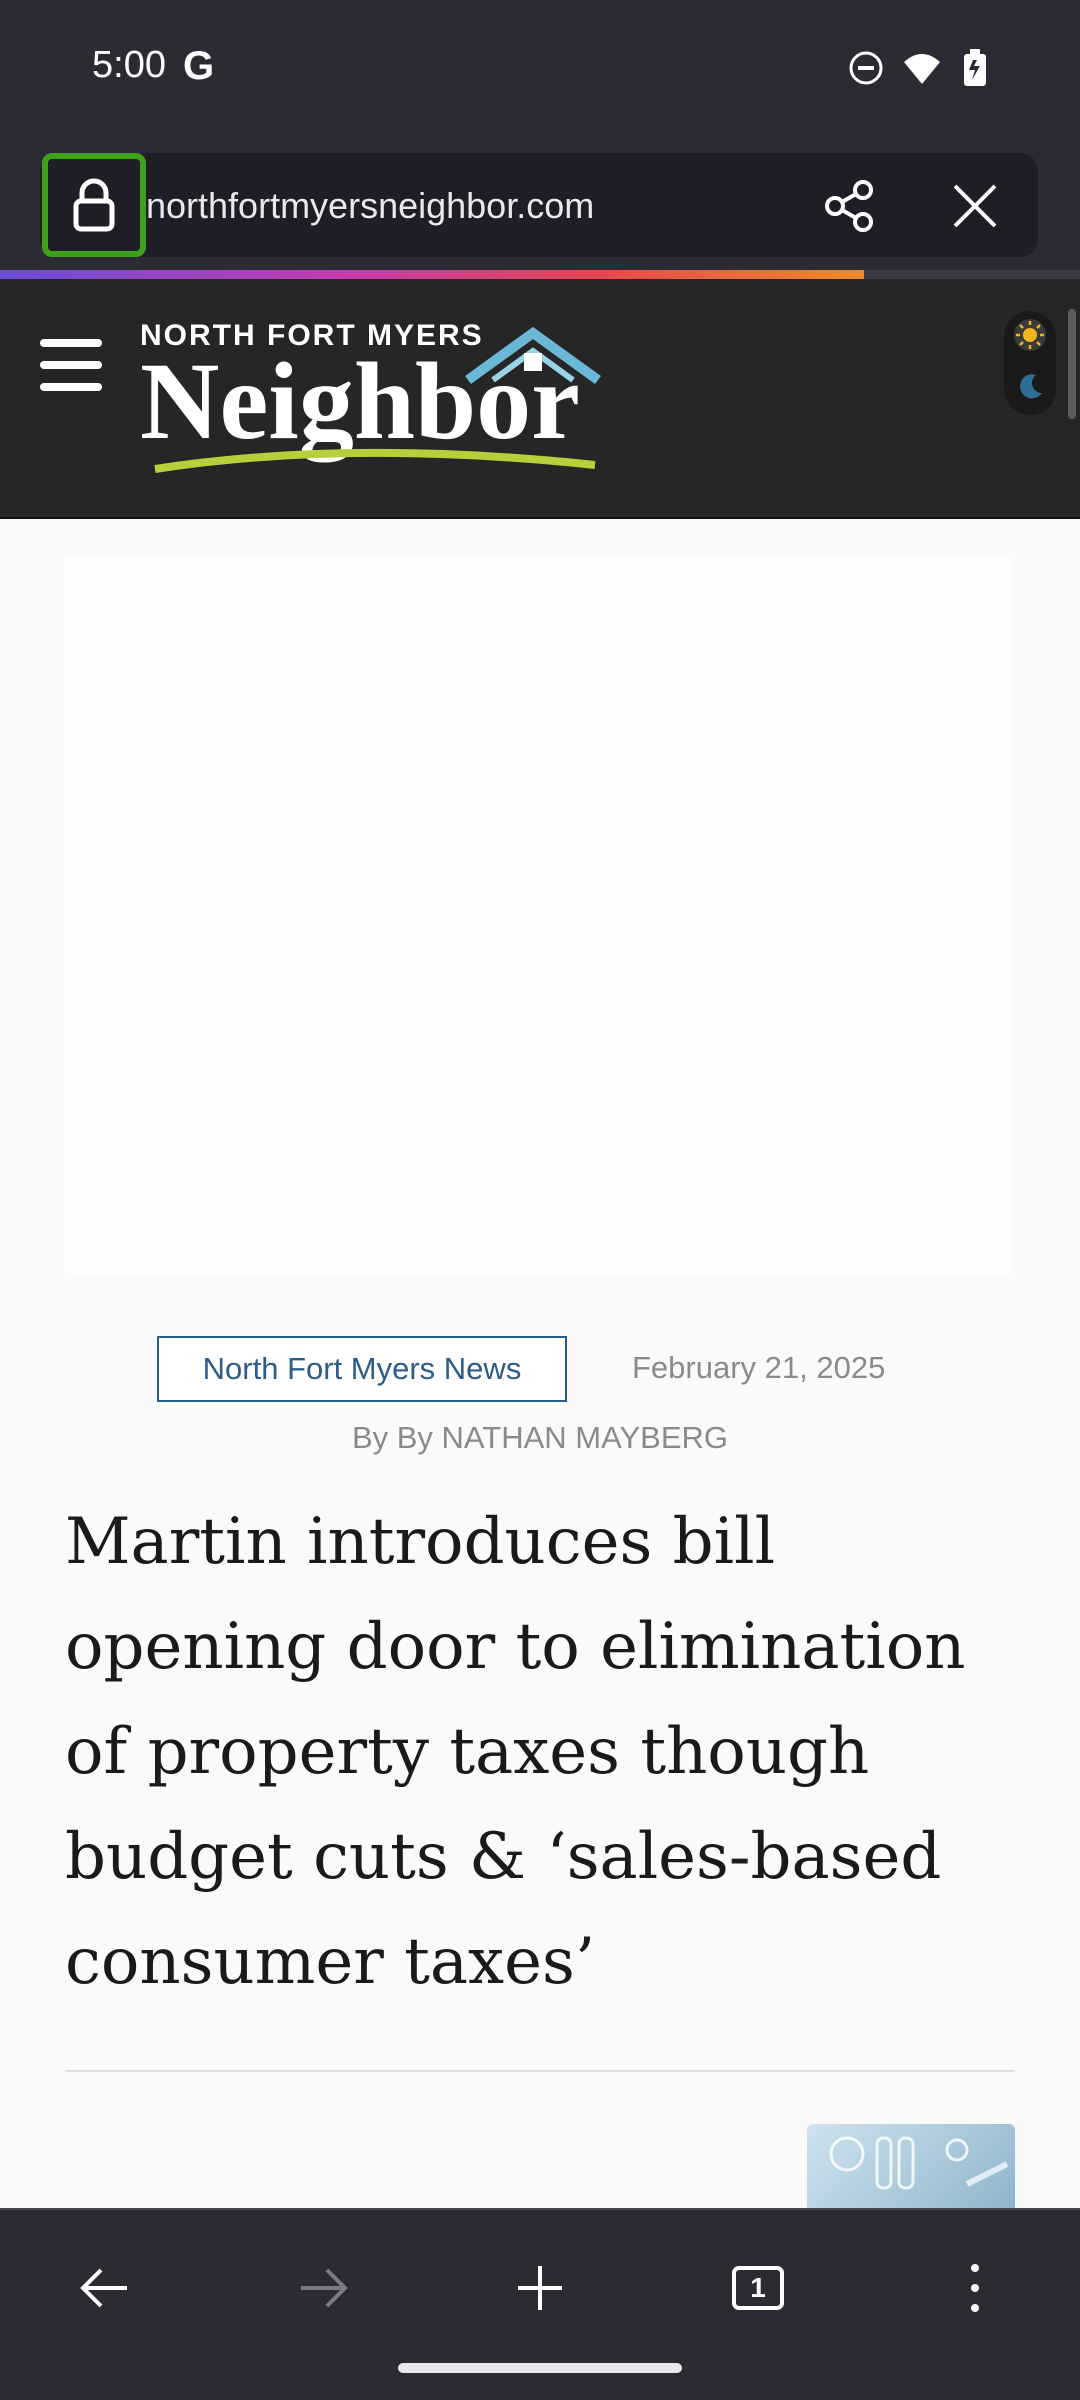 The image size is (1080, 2400). I want to click on status-bar: 5:00 G, so click(540, 67).